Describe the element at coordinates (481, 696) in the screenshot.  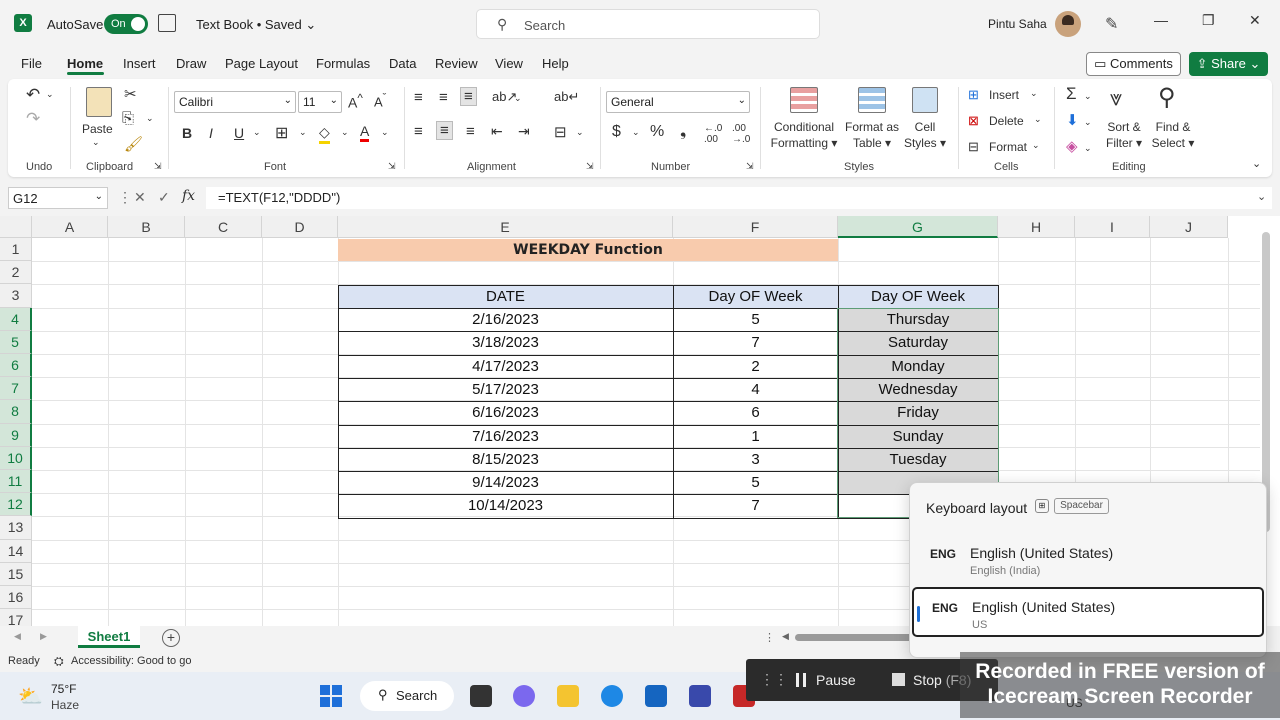
I see `task-view-icon` at that location.